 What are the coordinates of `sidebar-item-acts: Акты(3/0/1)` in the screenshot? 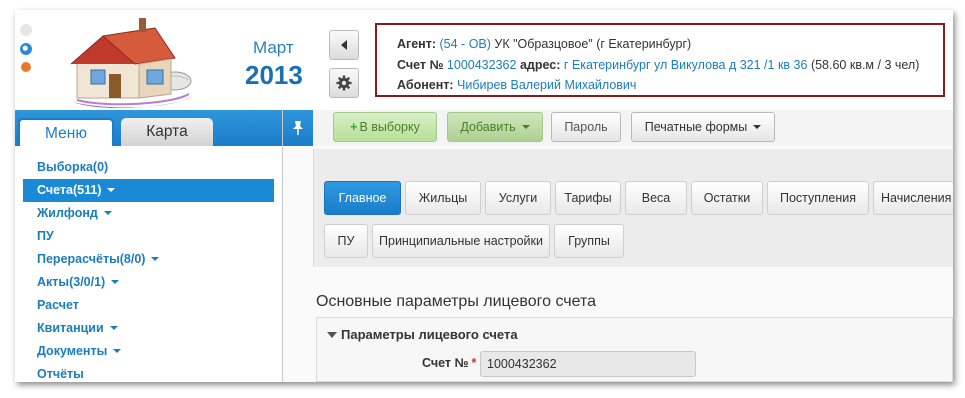 It's located at (148, 282).